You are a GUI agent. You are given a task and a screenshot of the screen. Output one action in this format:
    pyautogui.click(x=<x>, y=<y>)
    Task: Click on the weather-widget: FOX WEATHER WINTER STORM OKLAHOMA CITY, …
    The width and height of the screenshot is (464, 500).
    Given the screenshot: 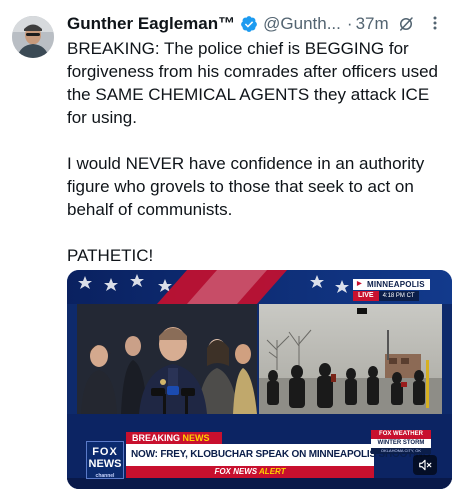 What is the action you would take?
    pyautogui.click(x=401, y=442)
    